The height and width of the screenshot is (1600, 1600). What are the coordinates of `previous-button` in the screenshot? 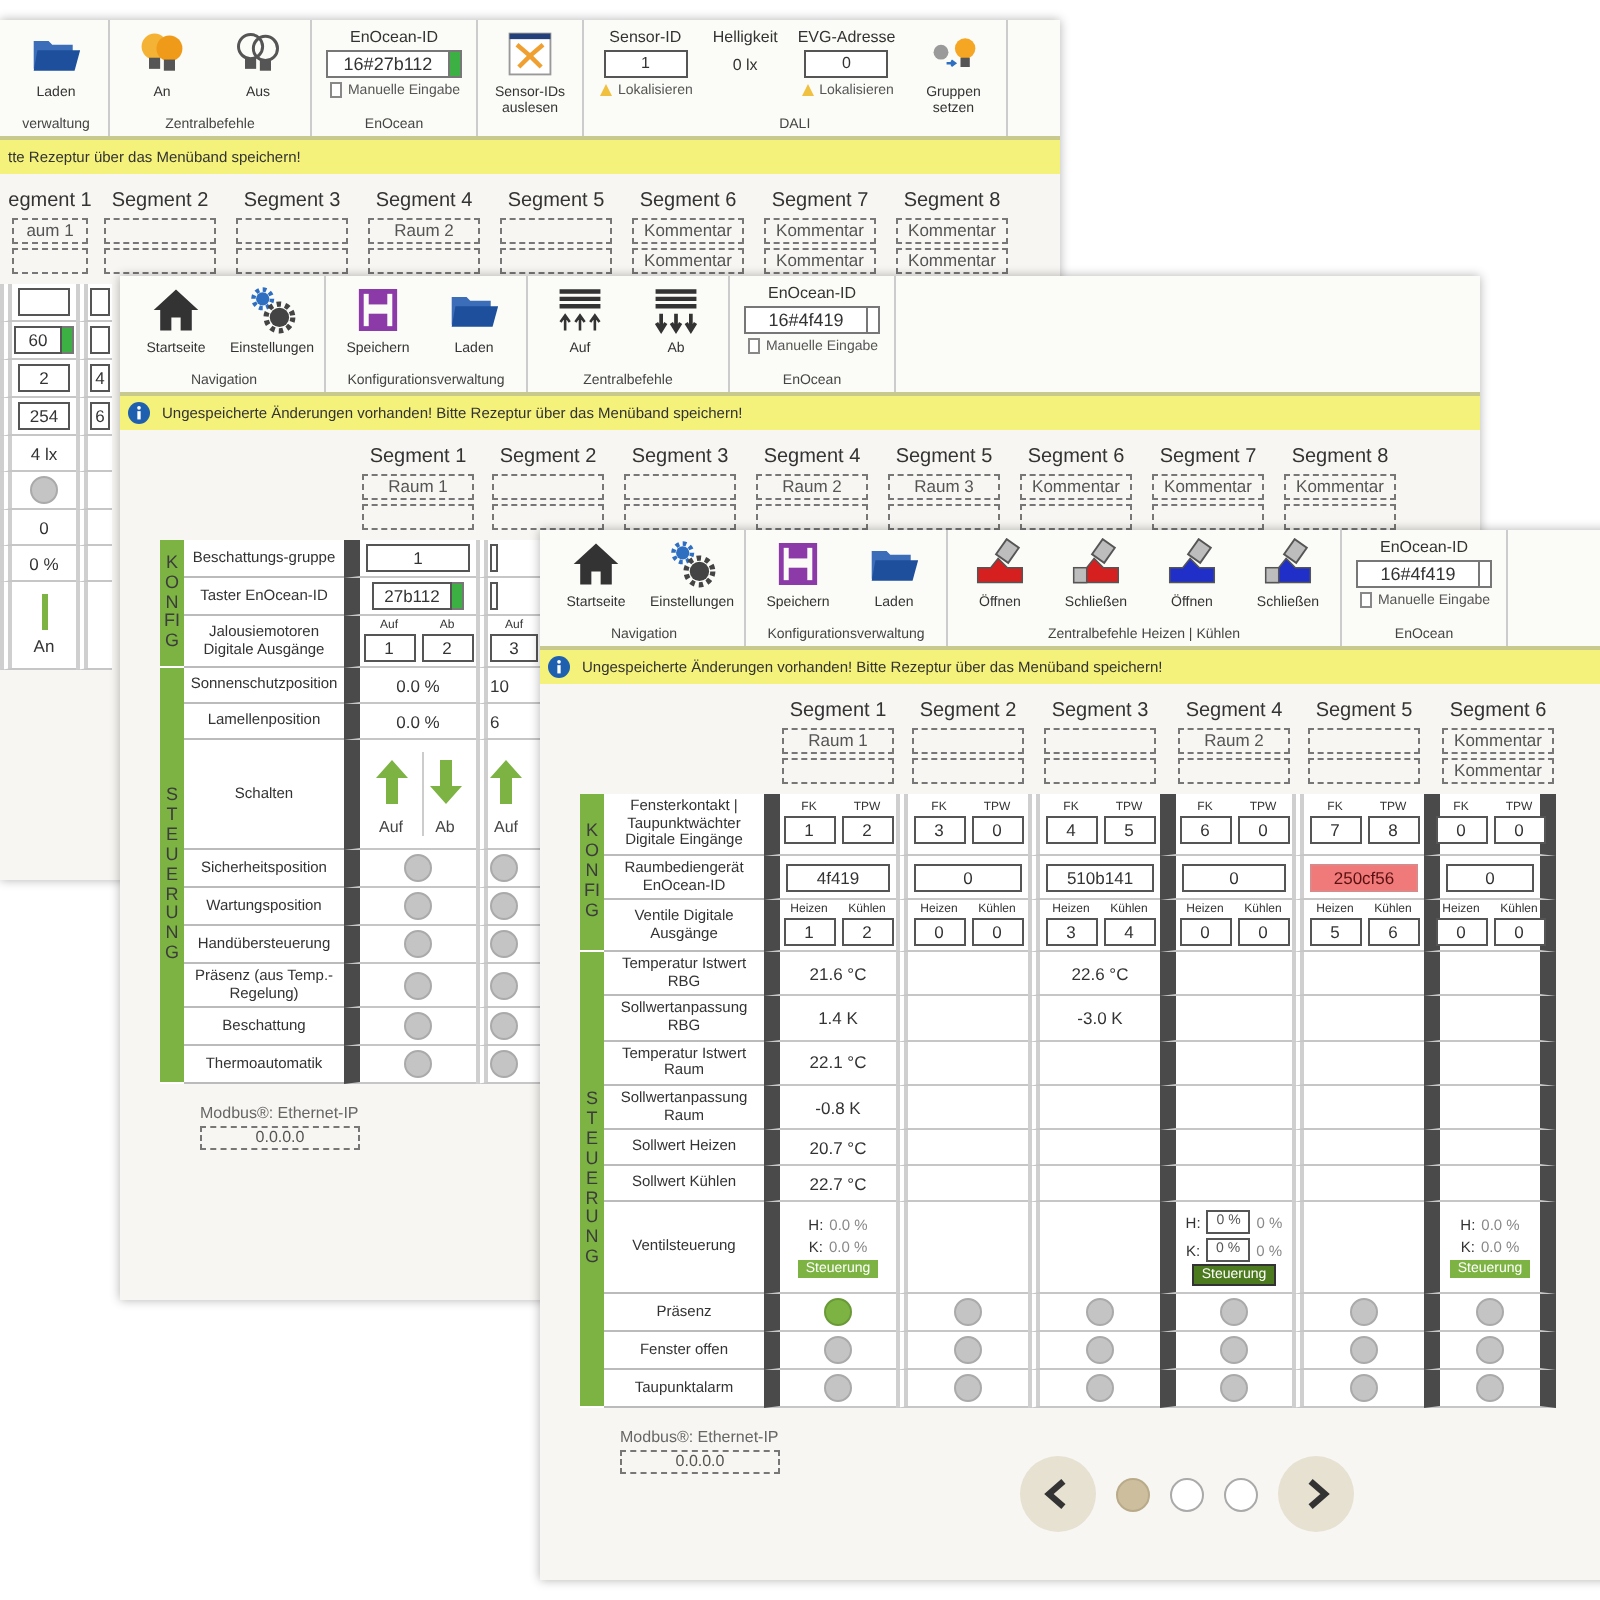 It's located at (1058, 1494).